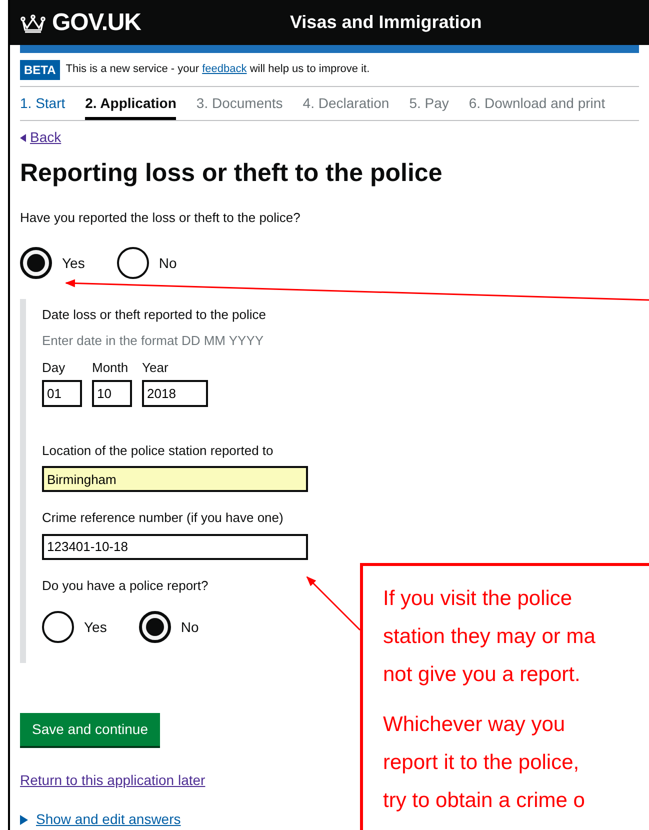 Image resolution: width=649 pixels, height=830 pixels. What do you see at coordinates (175, 479) in the screenshot?
I see `text-input: Birmingham` at bounding box center [175, 479].